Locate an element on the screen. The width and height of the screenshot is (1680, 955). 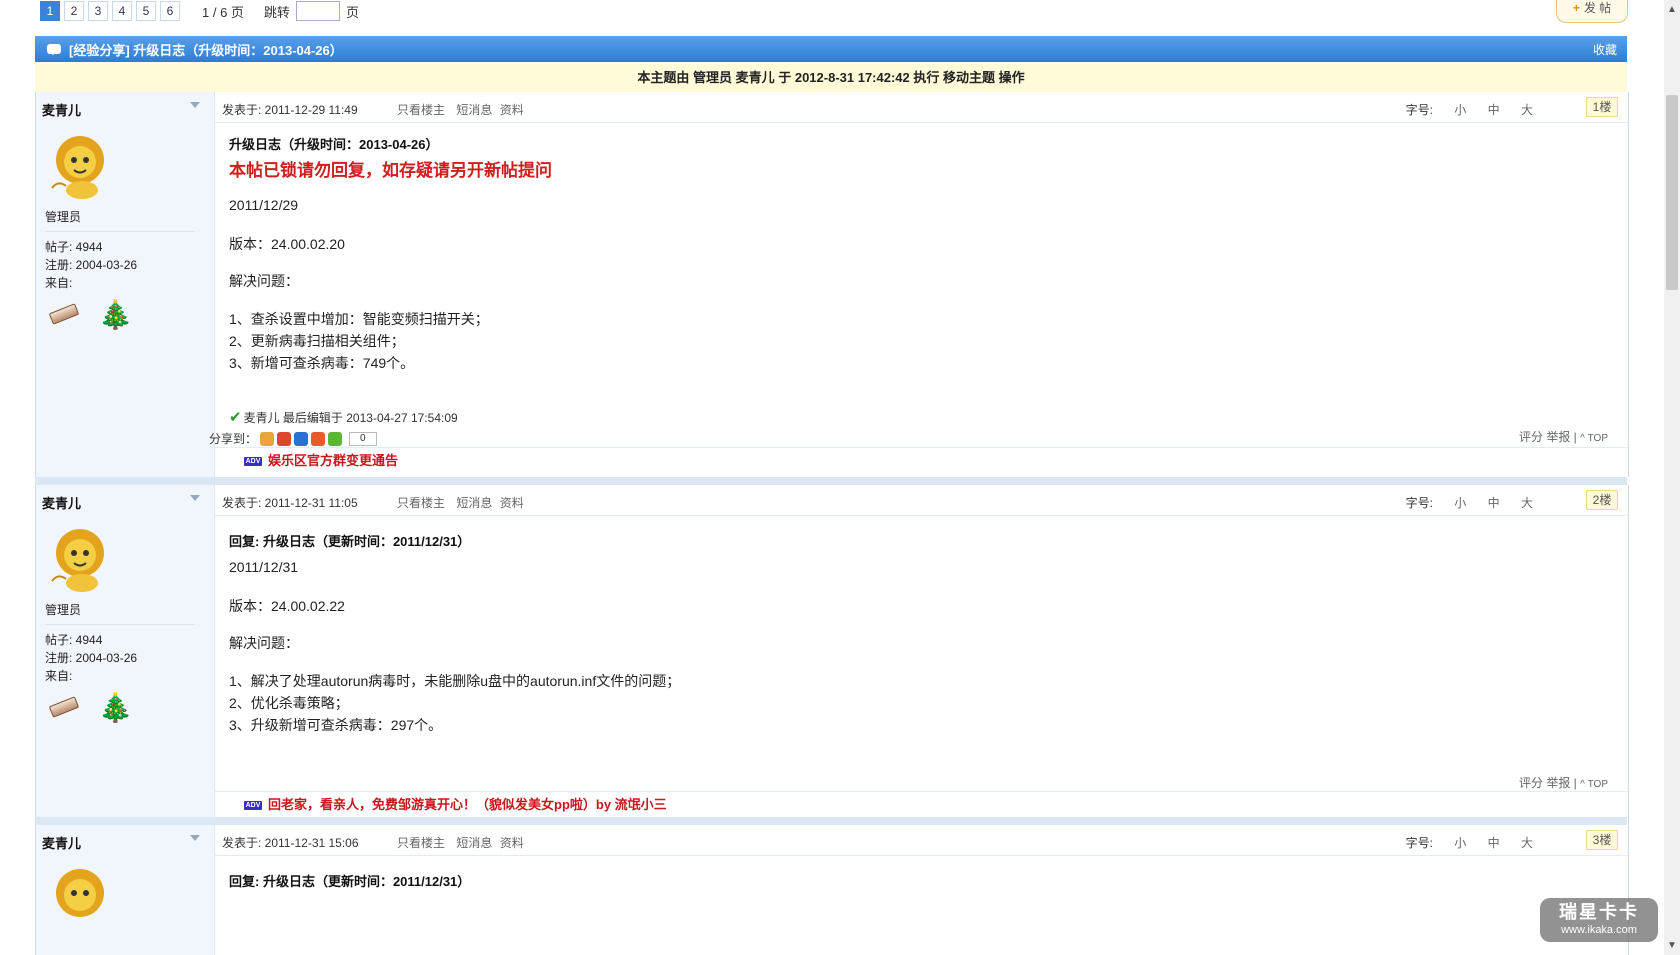
floor-number: 1楼 is located at coordinates (1602, 107).